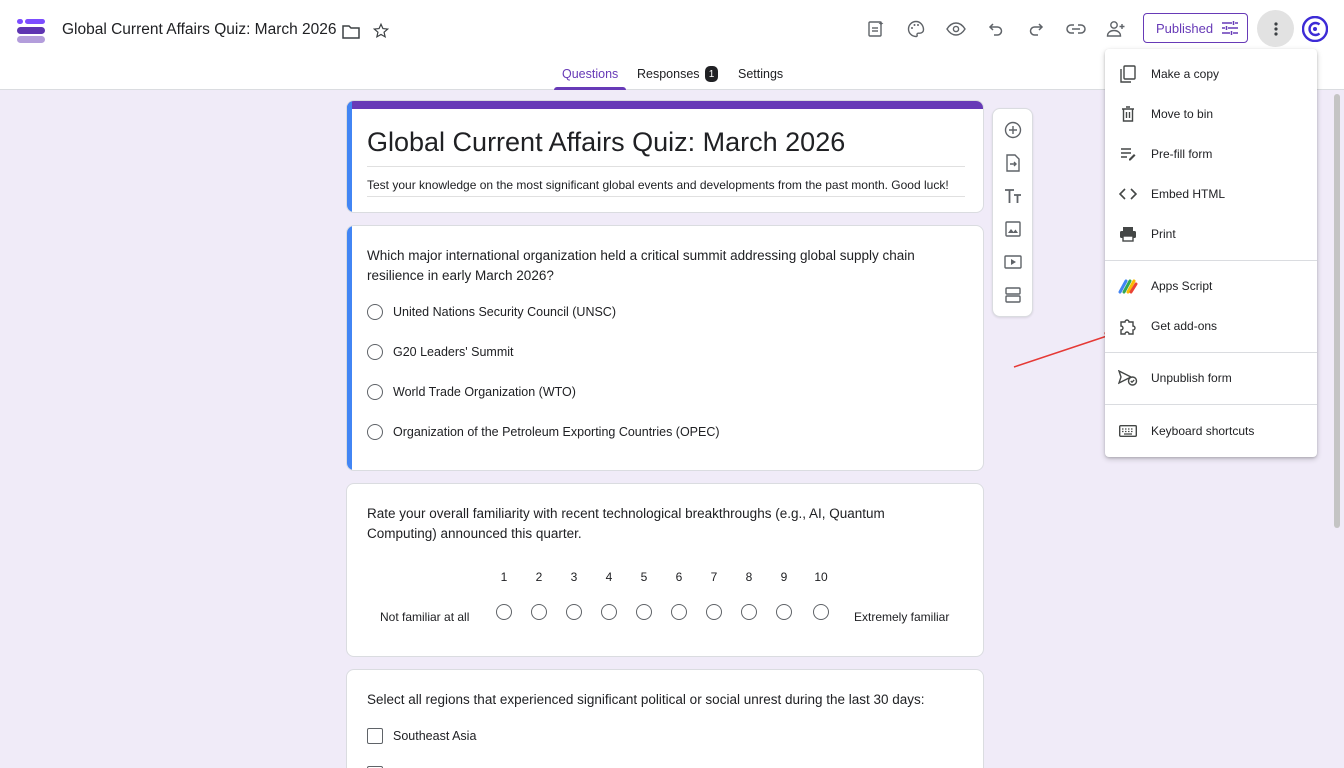 The image size is (1344, 768). What do you see at coordinates (679, 577) in the screenshot?
I see `scale-number: 6` at bounding box center [679, 577].